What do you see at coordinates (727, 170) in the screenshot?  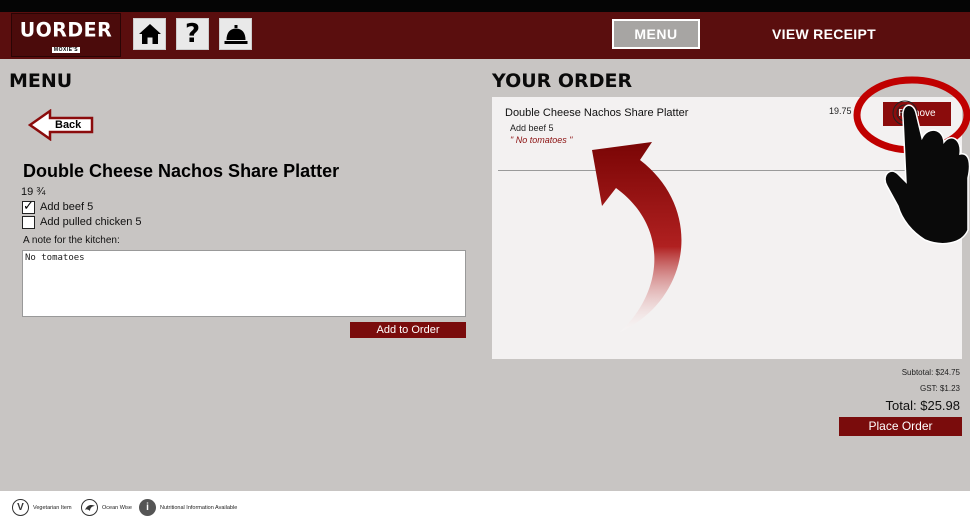 I see `order-item-divider` at bounding box center [727, 170].